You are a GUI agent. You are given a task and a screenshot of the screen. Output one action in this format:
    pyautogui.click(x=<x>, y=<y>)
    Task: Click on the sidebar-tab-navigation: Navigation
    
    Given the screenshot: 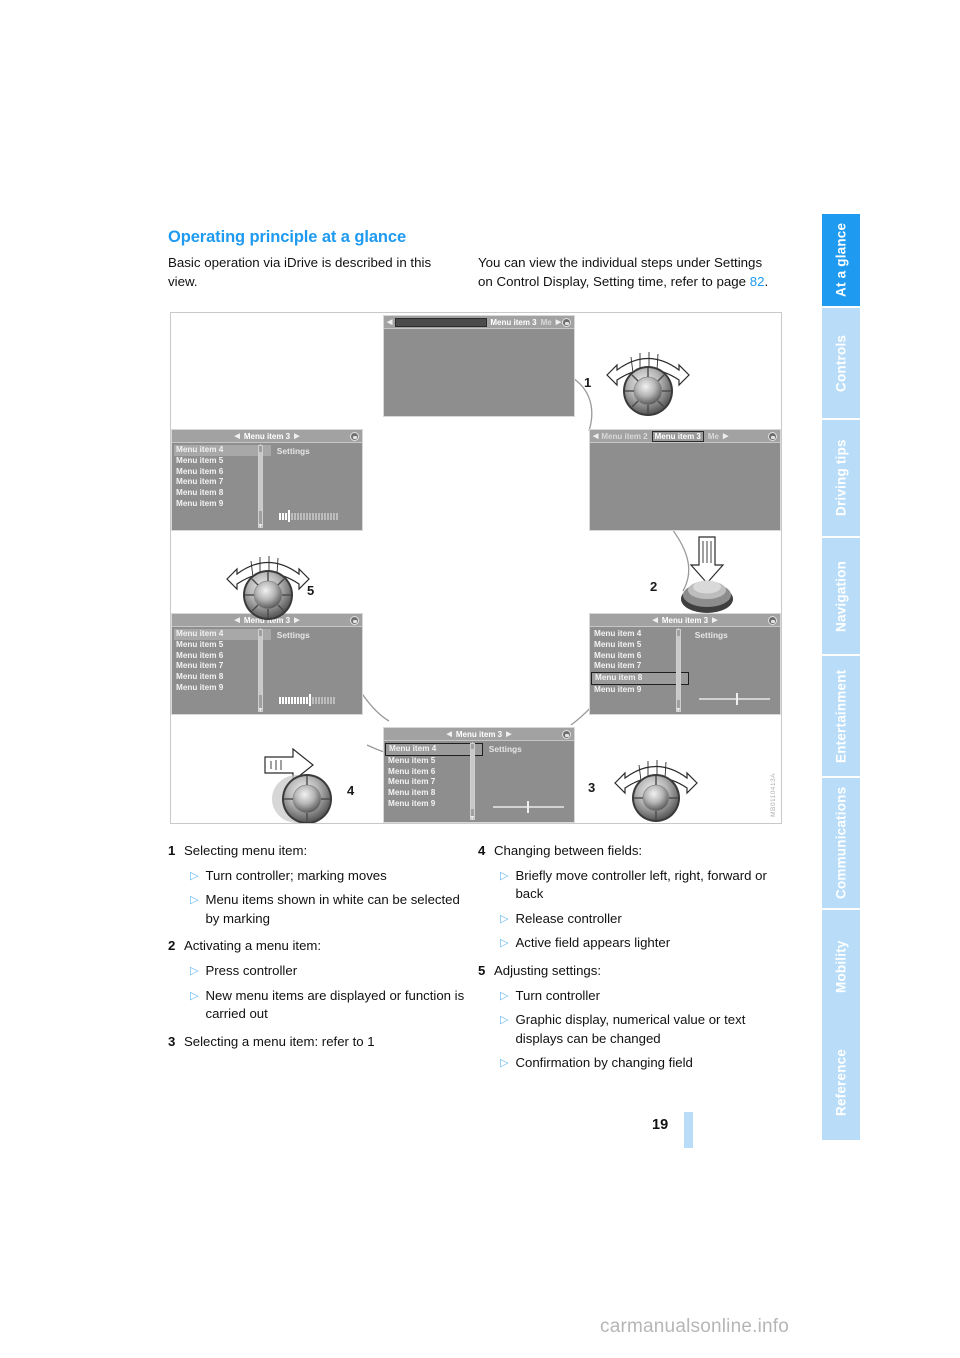 What is the action you would take?
    pyautogui.click(x=841, y=595)
    